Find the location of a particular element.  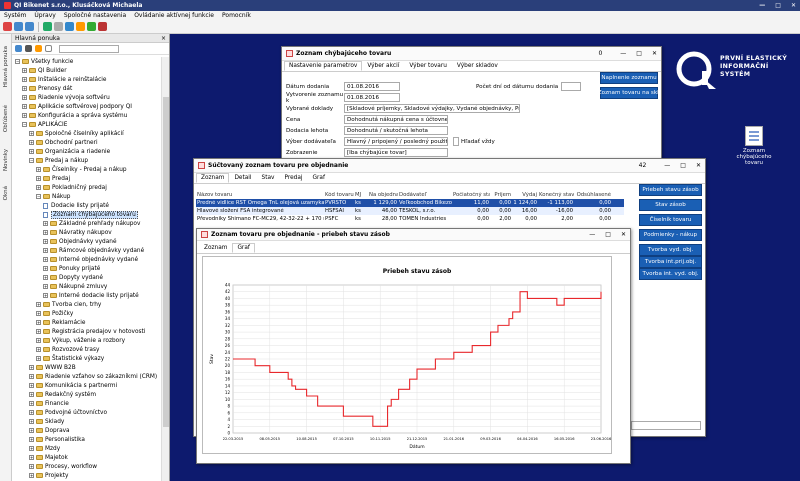

tree-item: + Riadenie vývoja softvéru is located at coordinates (66, 97).